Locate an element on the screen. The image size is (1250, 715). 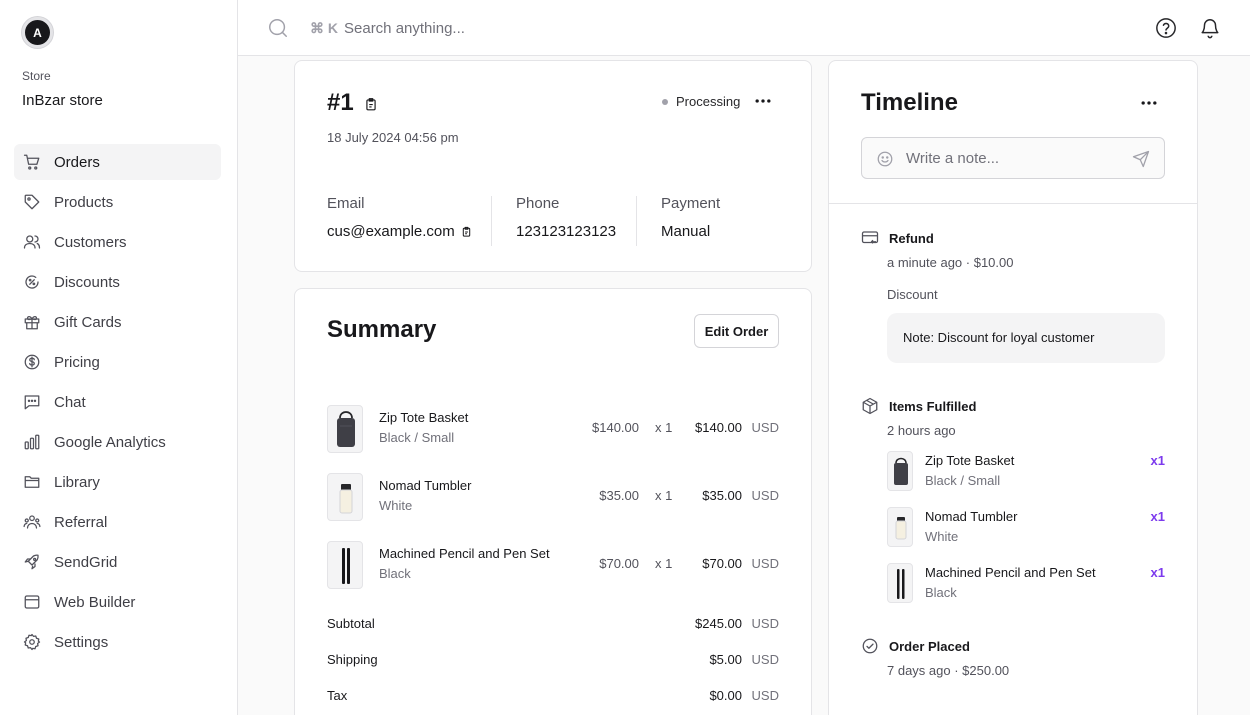
unit-price: $140.00 is located at coordinates (615, 427).